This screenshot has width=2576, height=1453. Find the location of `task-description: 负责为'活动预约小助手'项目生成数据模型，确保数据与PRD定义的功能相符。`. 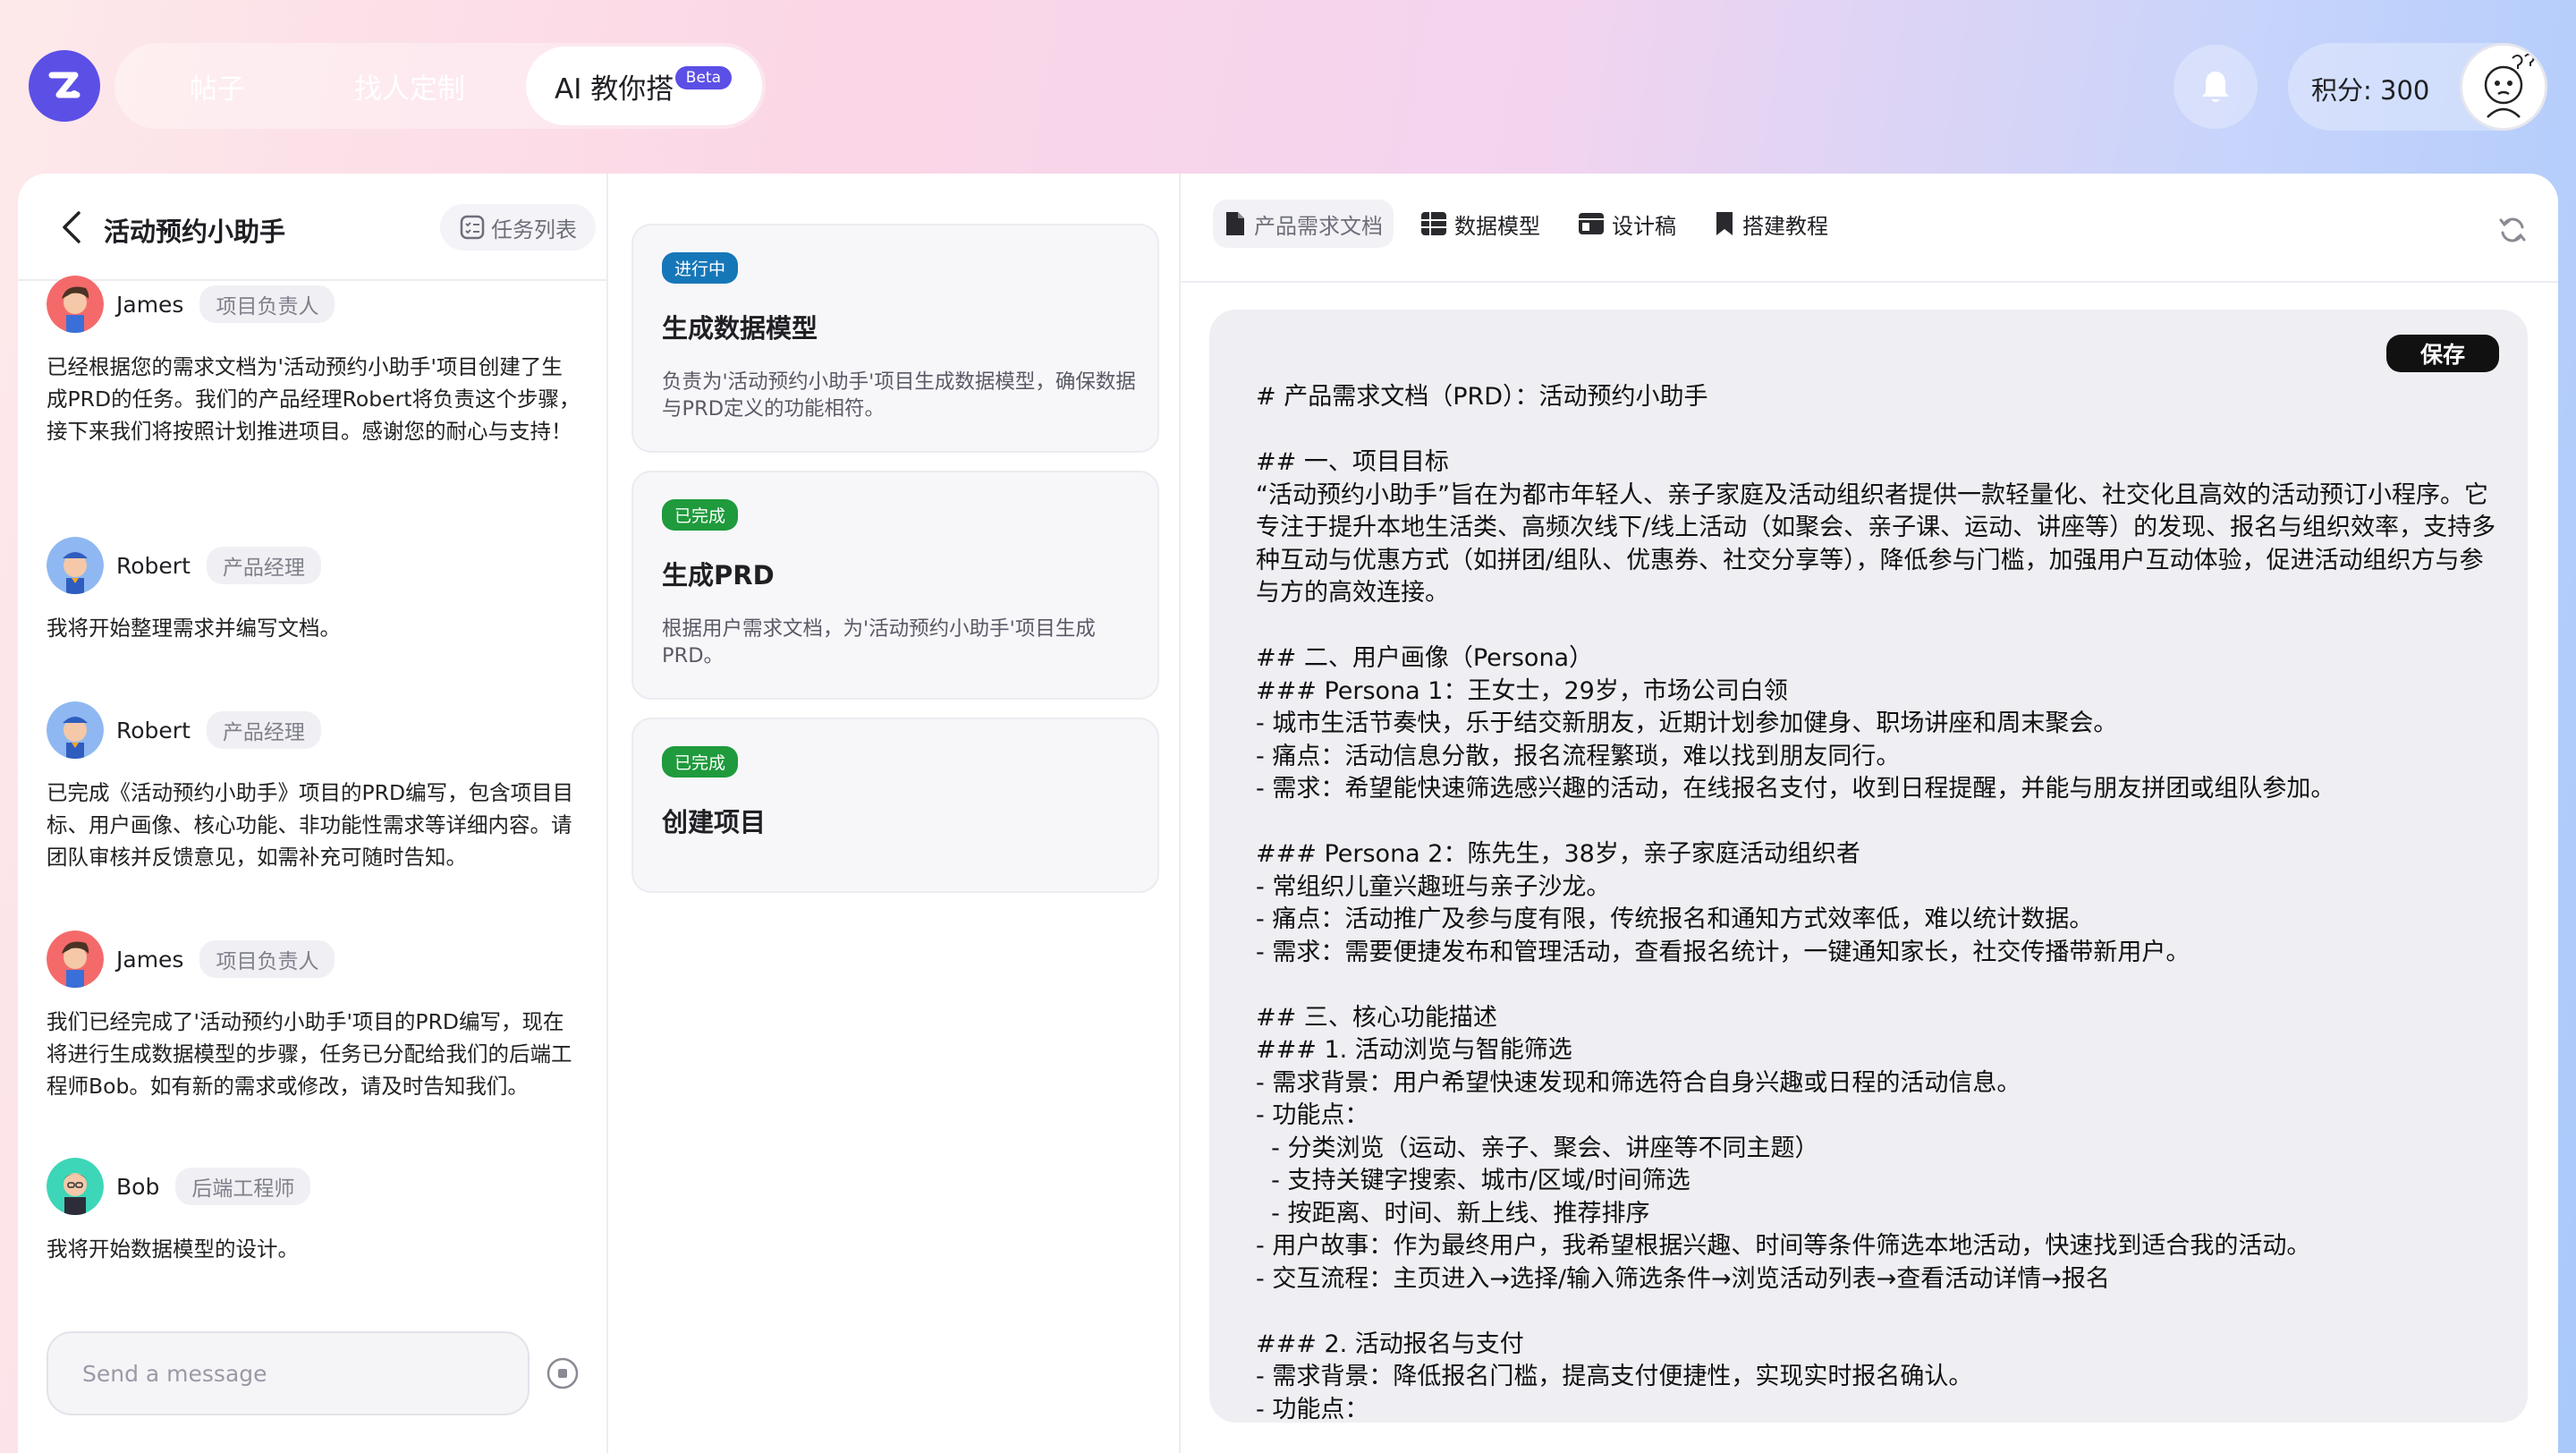

task-description: 负责为'活动预约小助手'项目生成数据模型，确保数据与PRD定义的功能相符。 is located at coordinates (899, 395).